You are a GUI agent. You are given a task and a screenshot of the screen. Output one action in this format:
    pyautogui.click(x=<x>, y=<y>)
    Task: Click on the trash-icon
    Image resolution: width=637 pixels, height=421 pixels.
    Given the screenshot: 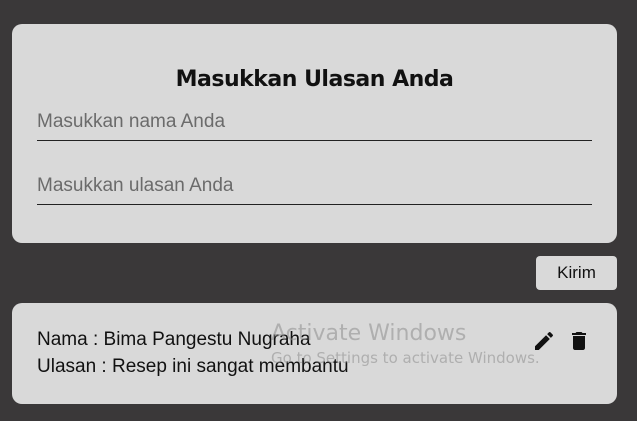 What is the action you would take?
    pyautogui.click(x=579, y=341)
    